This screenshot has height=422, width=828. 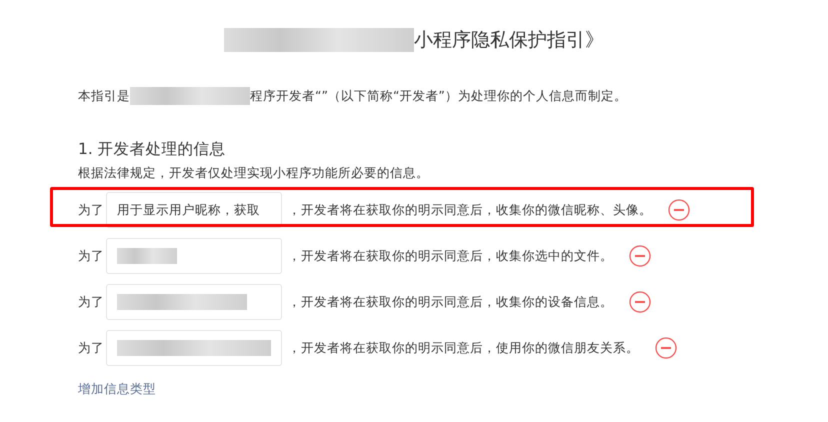 I want to click on intro-text: 本指引是, so click(x=104, y=96).